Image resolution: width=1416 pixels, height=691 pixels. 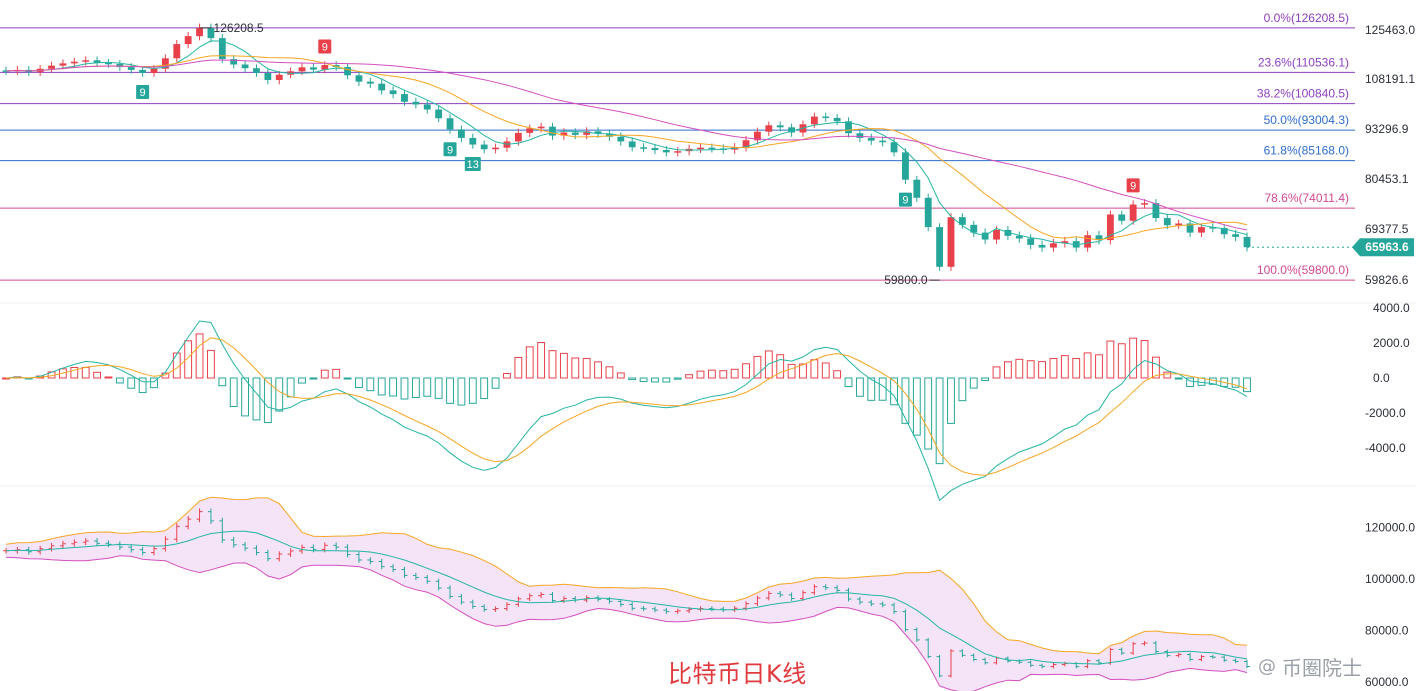 What do you see at coordinates (1387, 179) in the screenshot?
I see `price-tick-label: 80453.1` at bounding box center [1387, 179].